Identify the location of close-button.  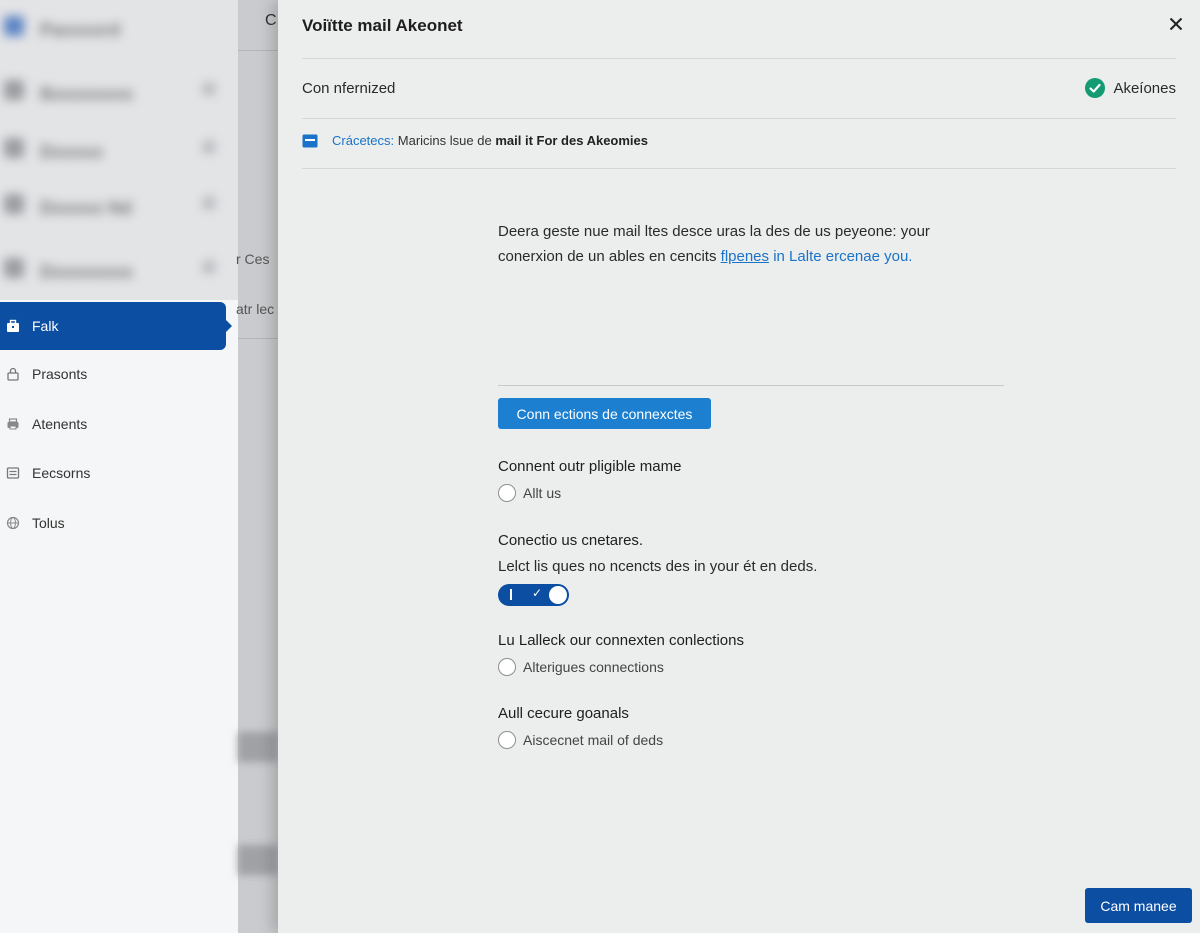
(1176, 24).